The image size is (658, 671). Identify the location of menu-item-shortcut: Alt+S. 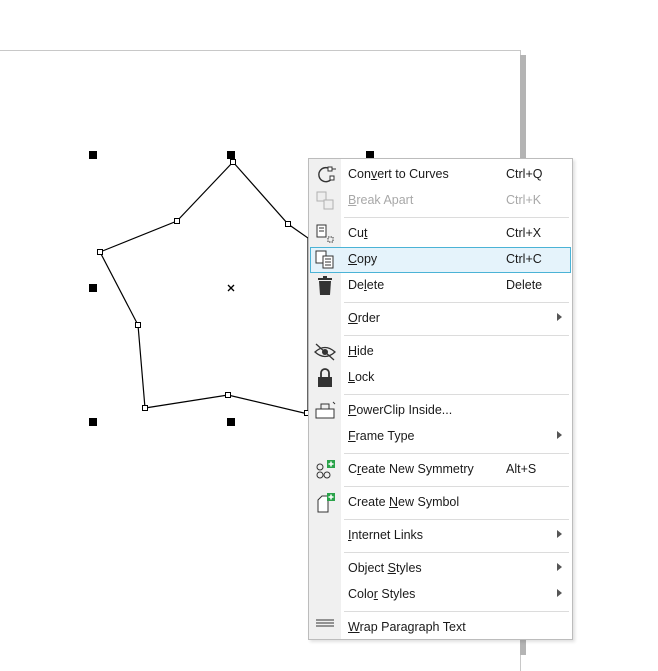
(521, 469).